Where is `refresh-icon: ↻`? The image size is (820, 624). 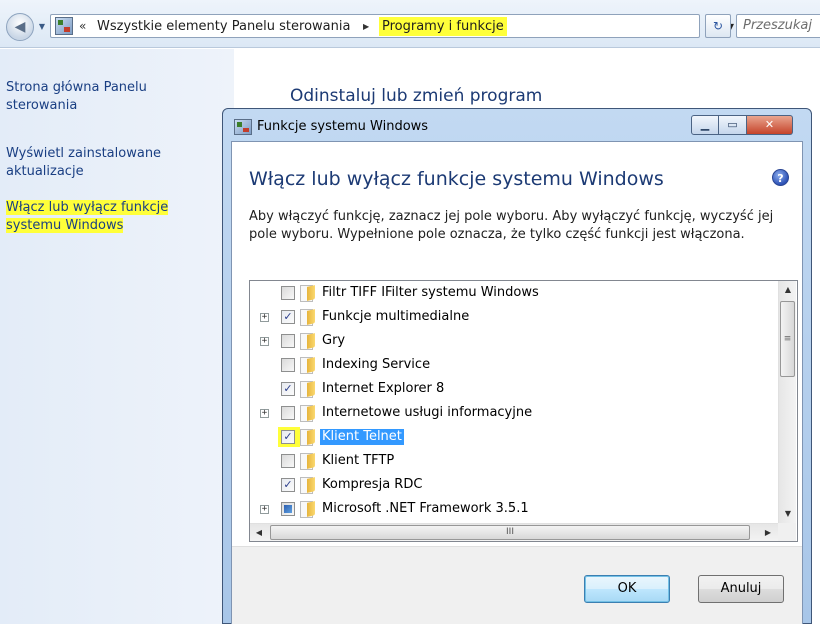 refresh-icon: ↻ is located at coordinates (718, 26).